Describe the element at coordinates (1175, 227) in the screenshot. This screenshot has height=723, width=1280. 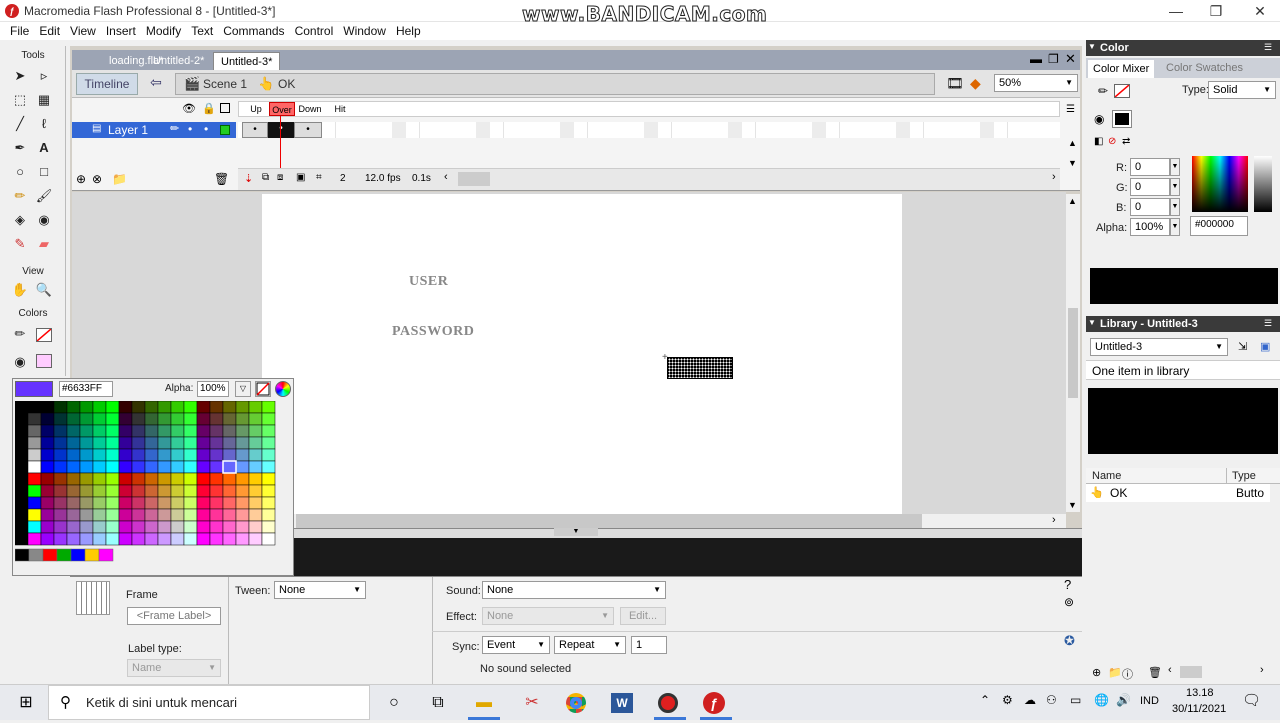
I see `chevron-down-icon: ▼` at that location.